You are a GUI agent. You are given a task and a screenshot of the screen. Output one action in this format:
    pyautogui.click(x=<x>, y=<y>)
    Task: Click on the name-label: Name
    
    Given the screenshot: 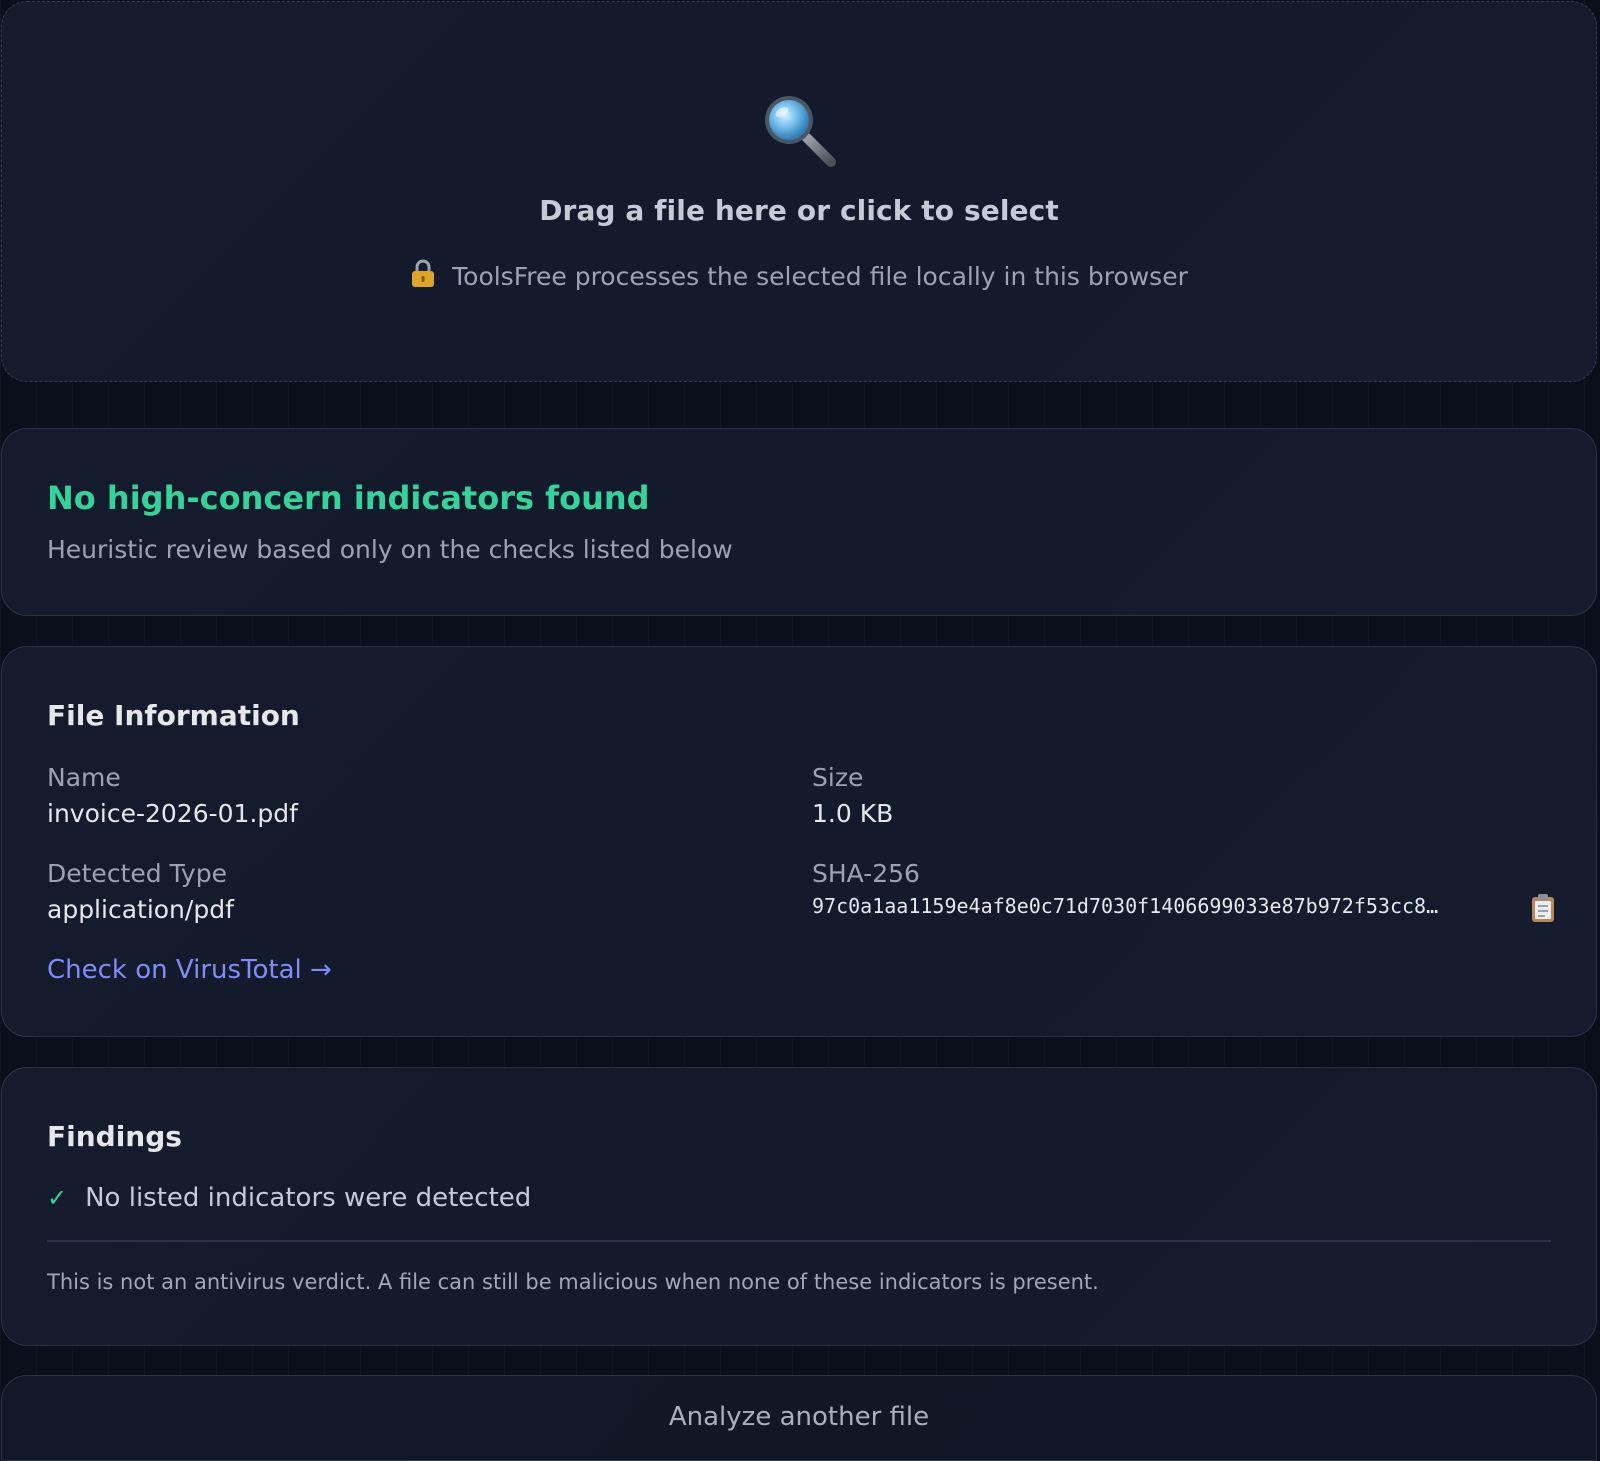 What is the action you would take?
    pyautogui.click(x=84, y=777)
    